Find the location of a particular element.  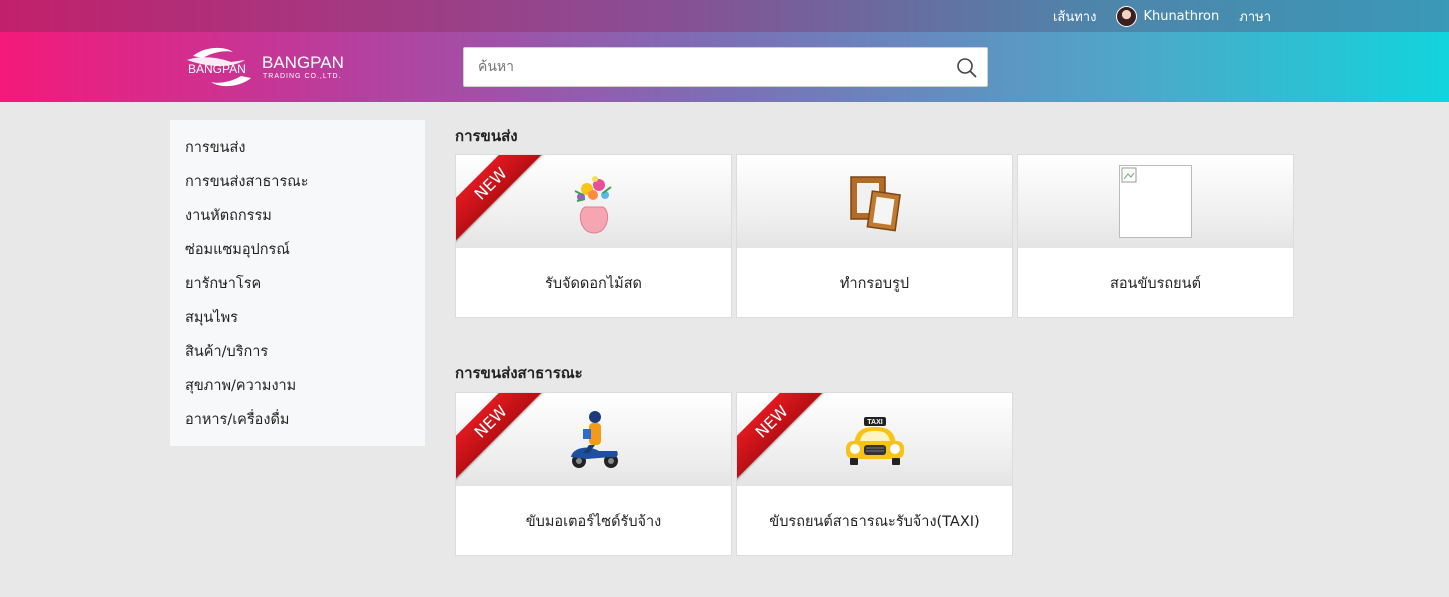

taxi-sign-text: TAXI is located at coordinates (874, 422).